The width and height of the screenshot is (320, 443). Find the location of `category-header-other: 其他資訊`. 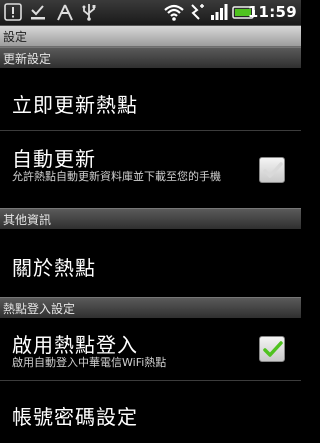

category-header-other: 其他資訊 is located at coordinates (150, 218).